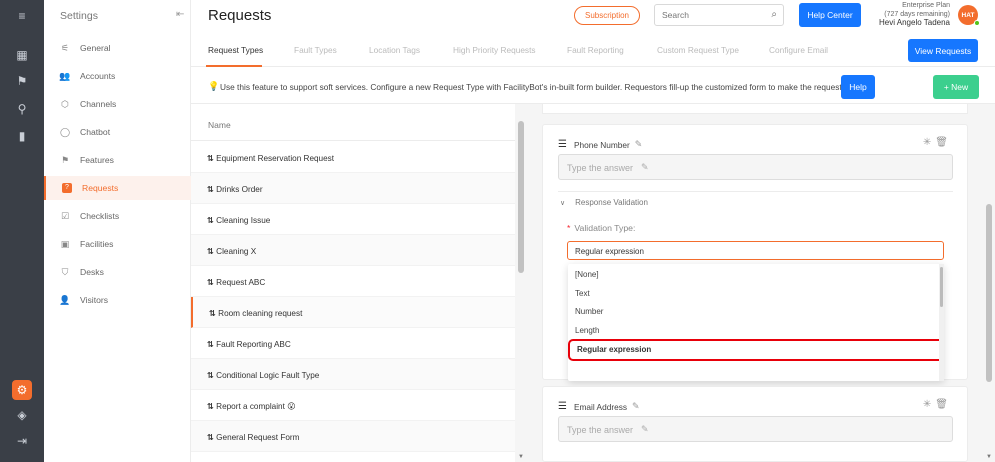 The height and width of the screenshot is (462, 995). What do you see at coordinates (65, 131) in the screenshot?
I see `chat-icon: ◯` at bounding box center [65, 131].